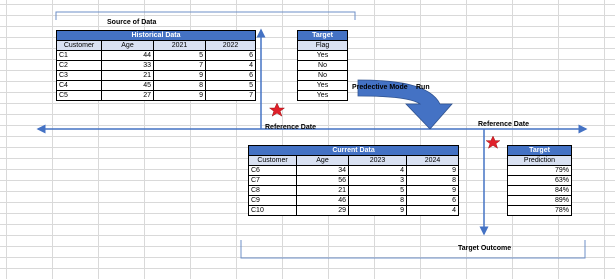  What do you see at coordinates (322, 45) in the screenshot?
I see `column-header: Flag` at bounding box center [322, 45].